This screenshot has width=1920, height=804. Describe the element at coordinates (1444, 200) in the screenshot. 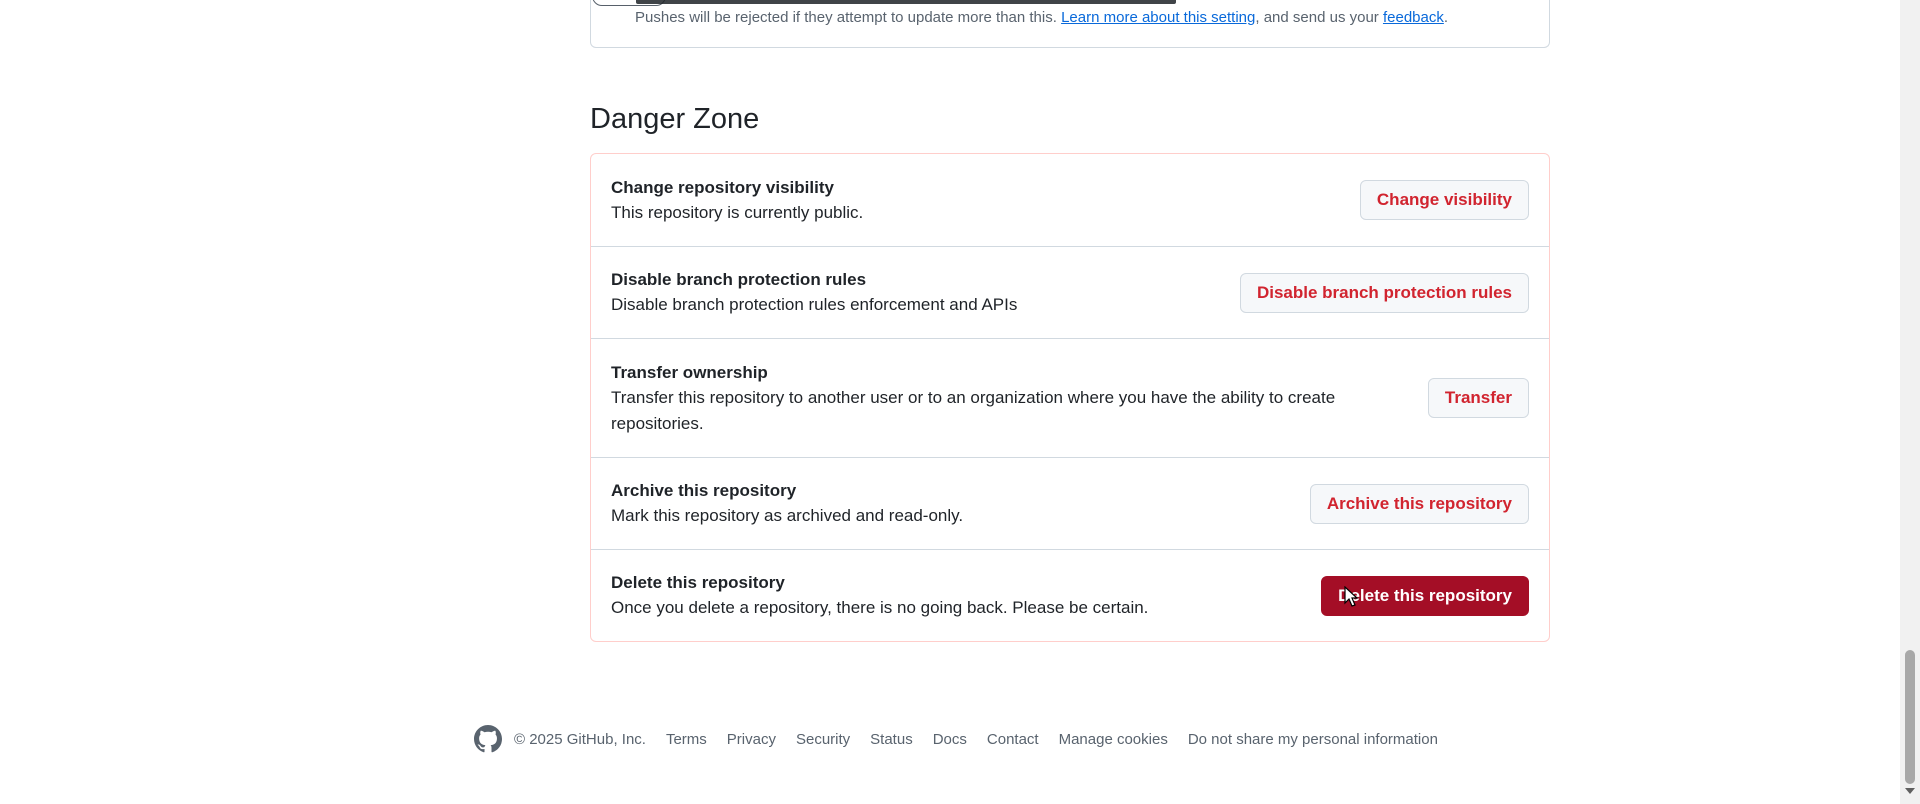

I see `change-visibility-button: Change visibility` at that location.